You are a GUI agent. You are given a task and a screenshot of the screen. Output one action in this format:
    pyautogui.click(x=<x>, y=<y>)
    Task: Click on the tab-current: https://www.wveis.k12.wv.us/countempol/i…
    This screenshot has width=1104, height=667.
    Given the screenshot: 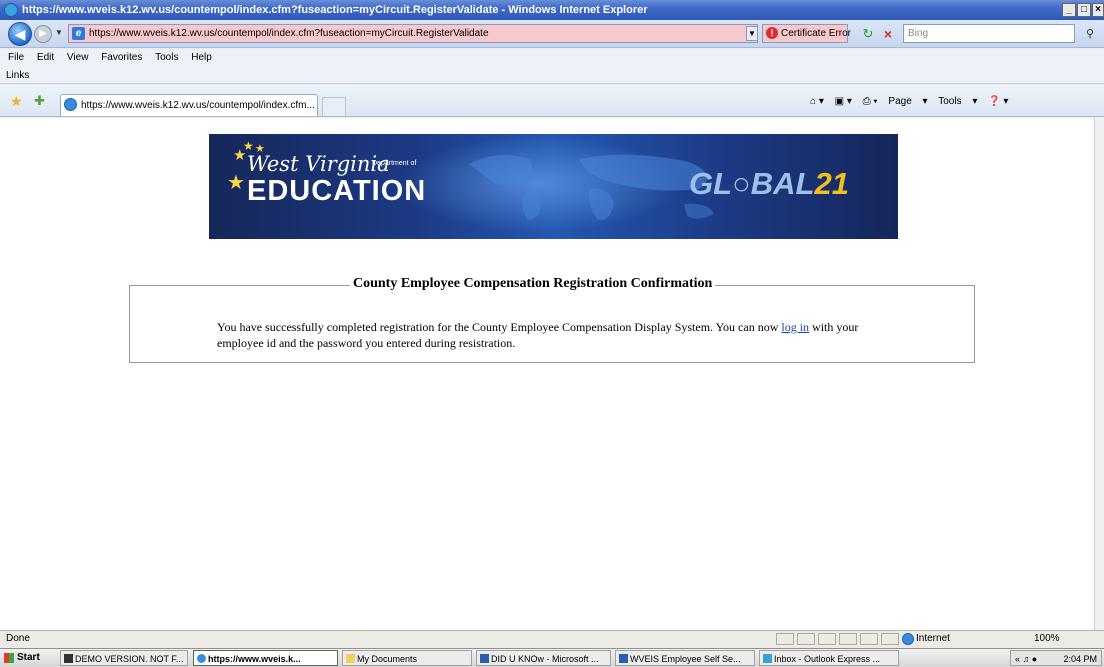 What is the action you would take?
    pyautogui.click(x=189, y=105)
    